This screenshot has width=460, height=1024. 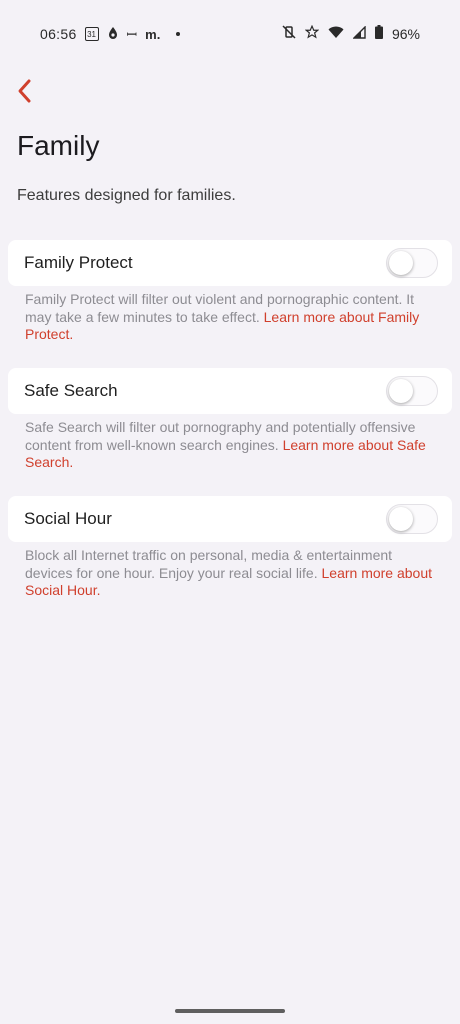 I want to click on more-notifications-dot-icon, so click(x=178, y=34).